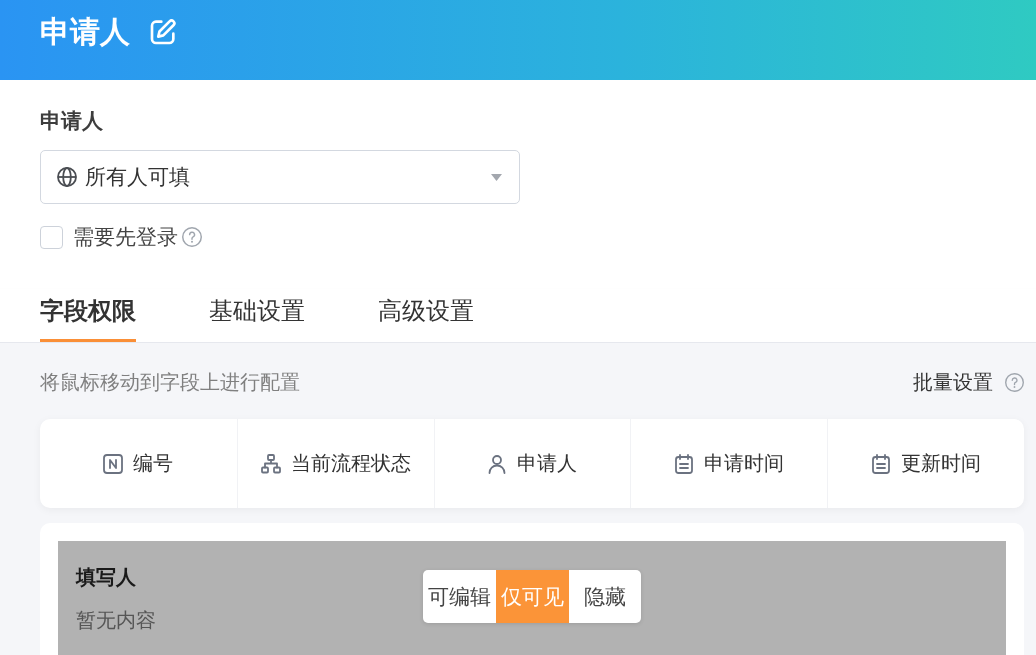  I want to click on batch-settings-link: 批量设置, so click(953, 382).